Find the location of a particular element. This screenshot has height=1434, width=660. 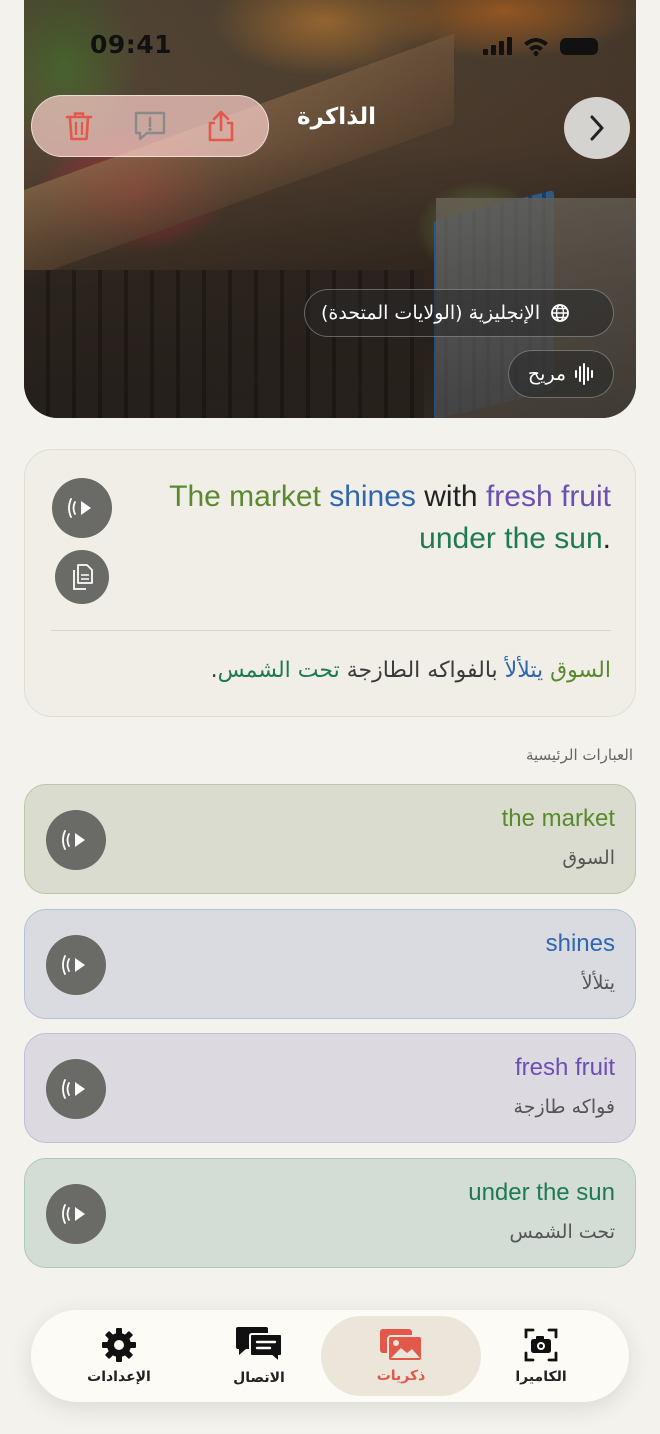

report-icon is located at coordinates (150, 126).